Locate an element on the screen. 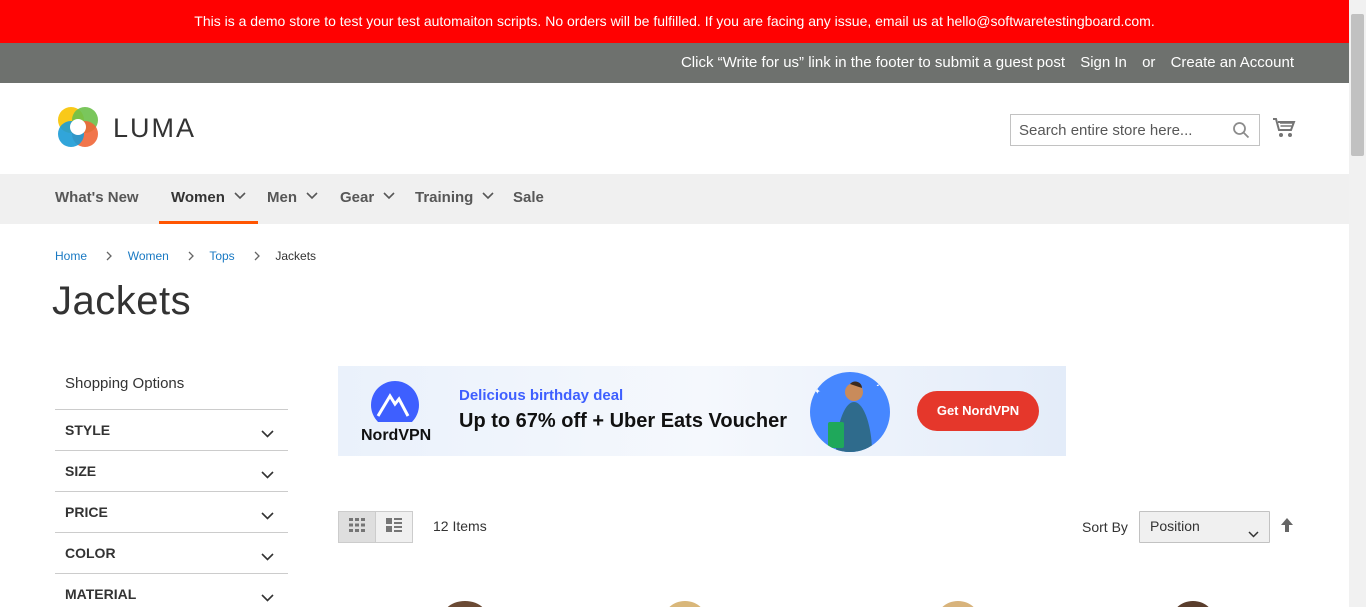 This screenshot has width=1366, height=607. ad-brand: NordVPN is located at coordinates (396, 435).